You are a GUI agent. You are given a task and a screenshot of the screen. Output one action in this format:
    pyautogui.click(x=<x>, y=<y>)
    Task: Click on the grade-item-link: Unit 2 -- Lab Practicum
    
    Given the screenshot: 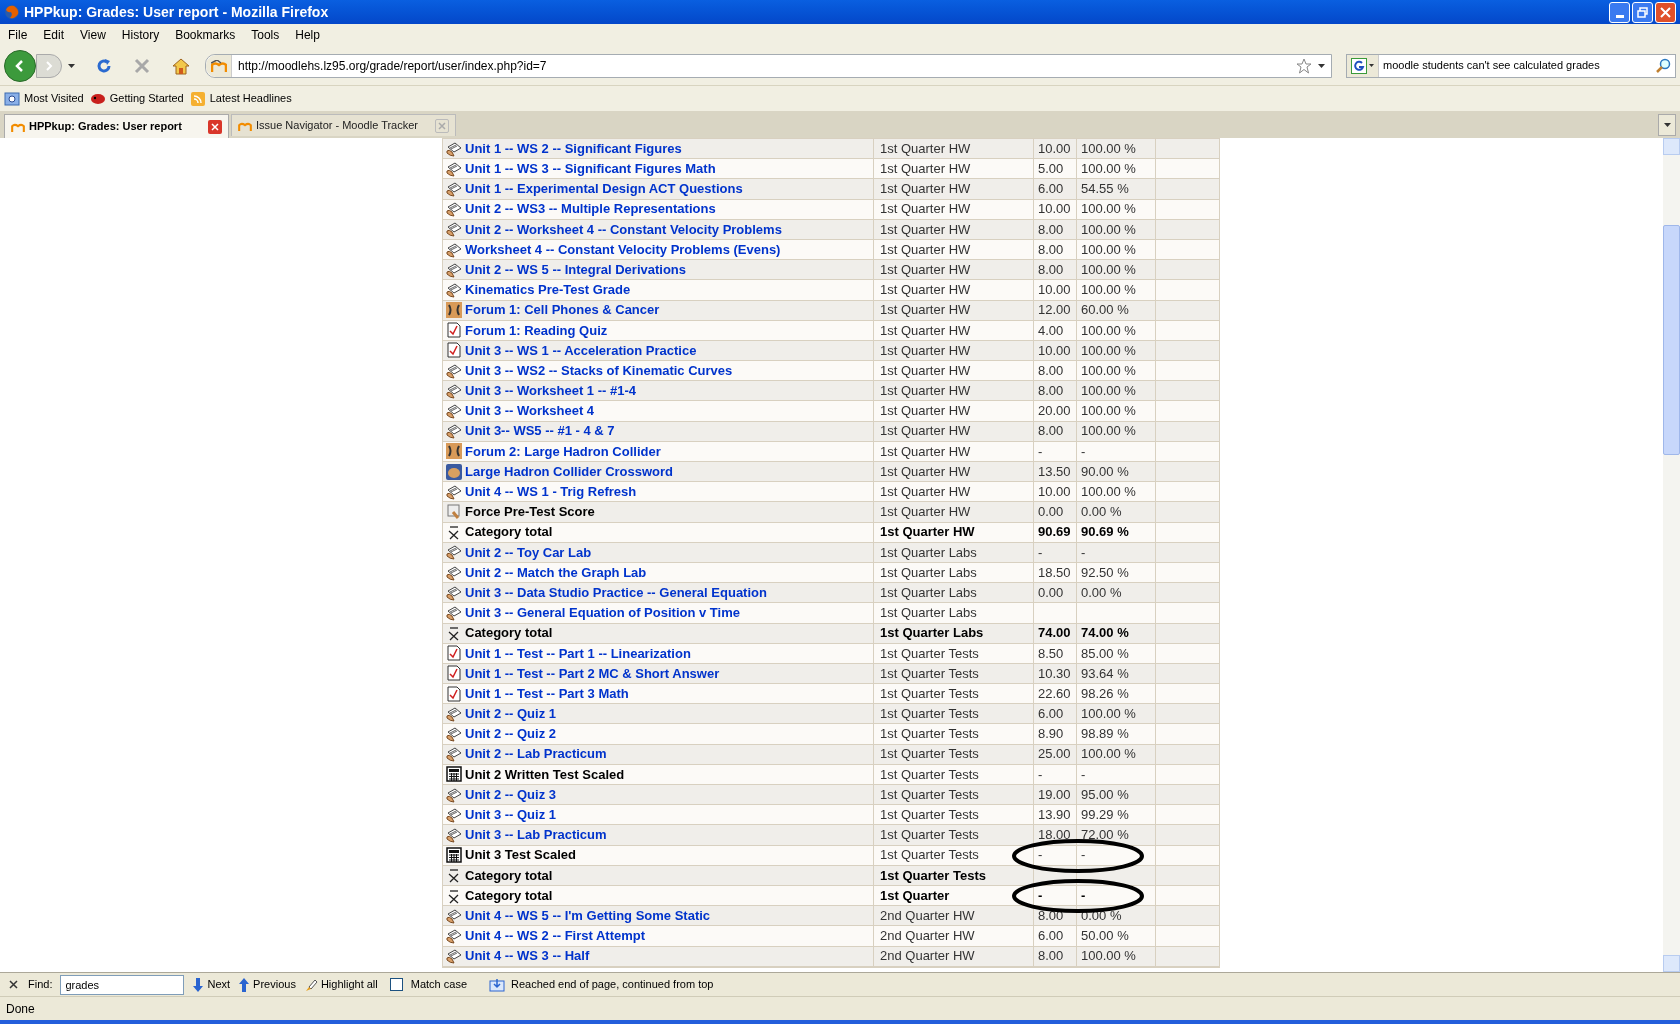 What is the action you would take?
    pyautogui.click(x=536, y=754)
    